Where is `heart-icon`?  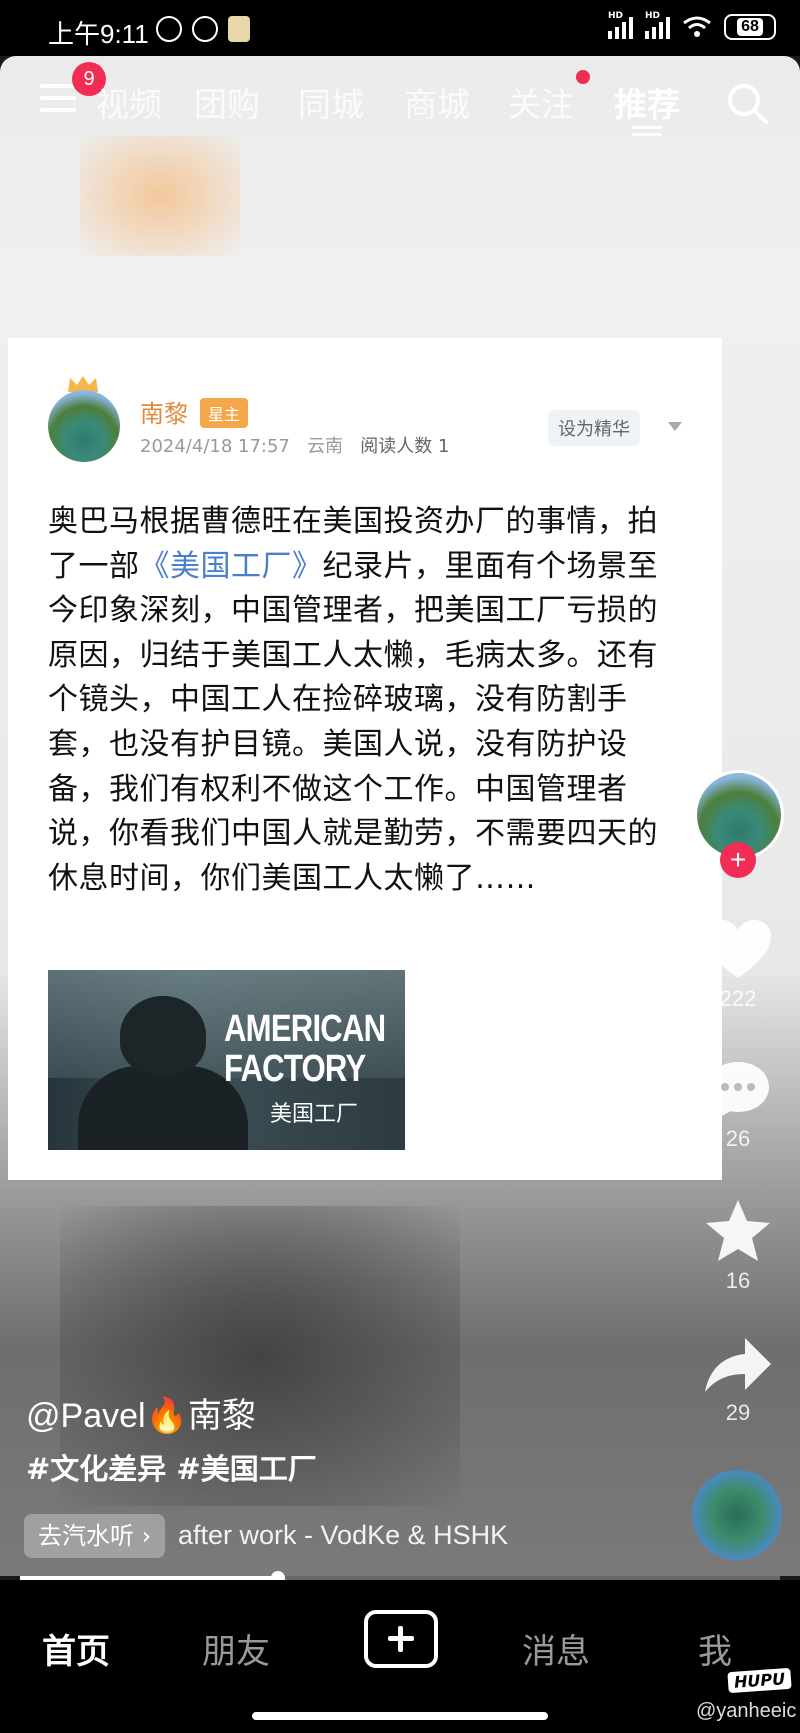
heart-icon is located at coordinates (738, 949).